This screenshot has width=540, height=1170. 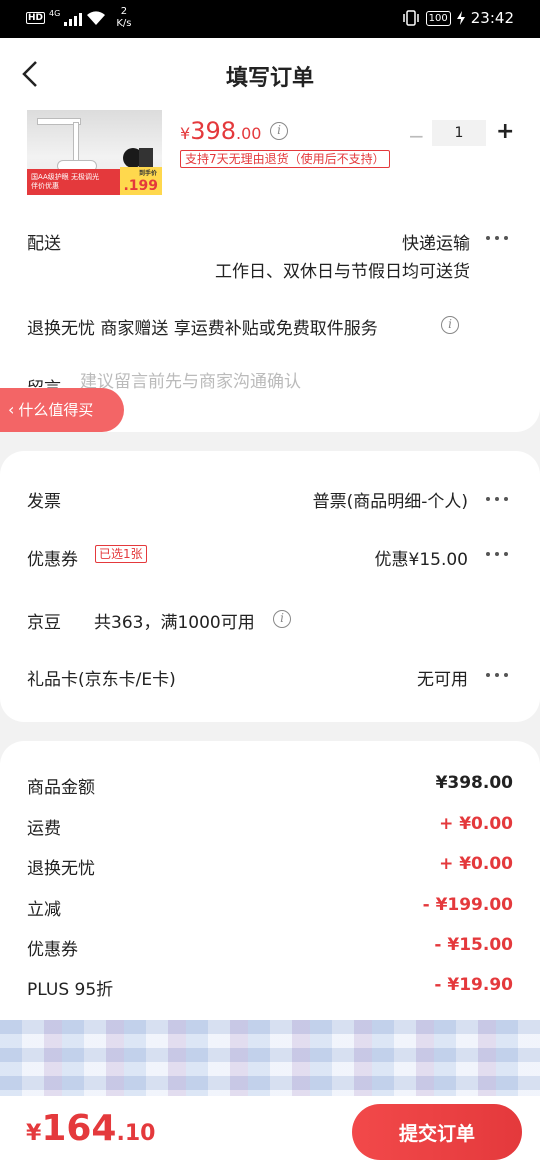 I want to click on signal-icon, so click(x=73, y=18).